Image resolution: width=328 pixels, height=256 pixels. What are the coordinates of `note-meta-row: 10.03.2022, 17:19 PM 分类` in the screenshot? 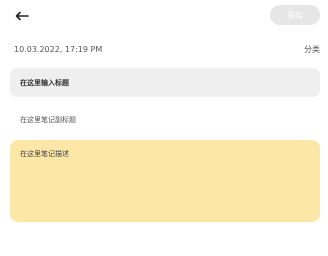 It's located at (167, 49).